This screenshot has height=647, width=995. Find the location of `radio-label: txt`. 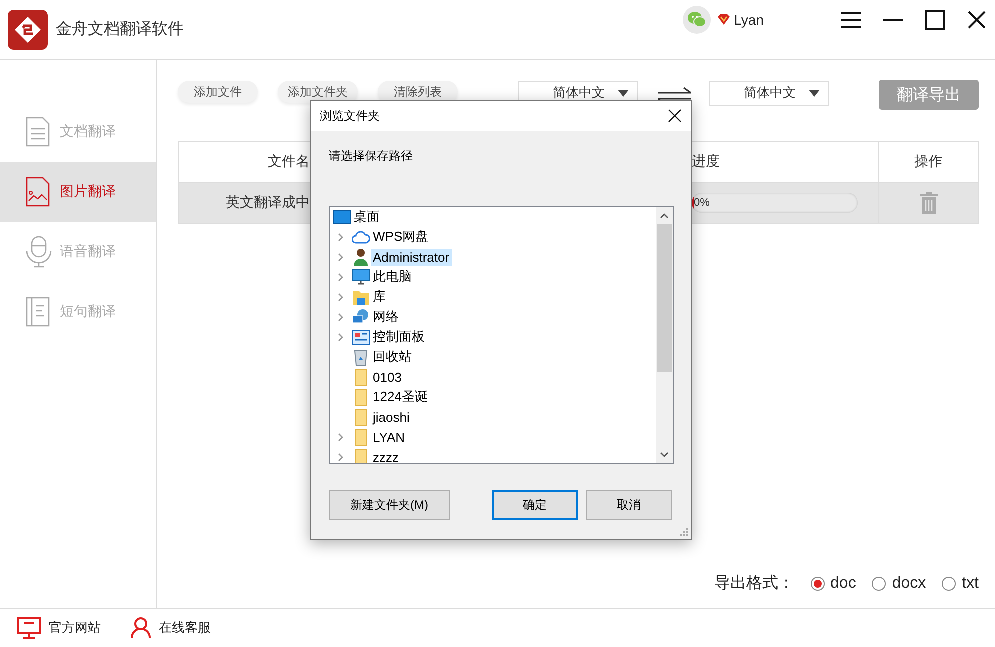

radio-label: txt is located at coordinates (970, 583).